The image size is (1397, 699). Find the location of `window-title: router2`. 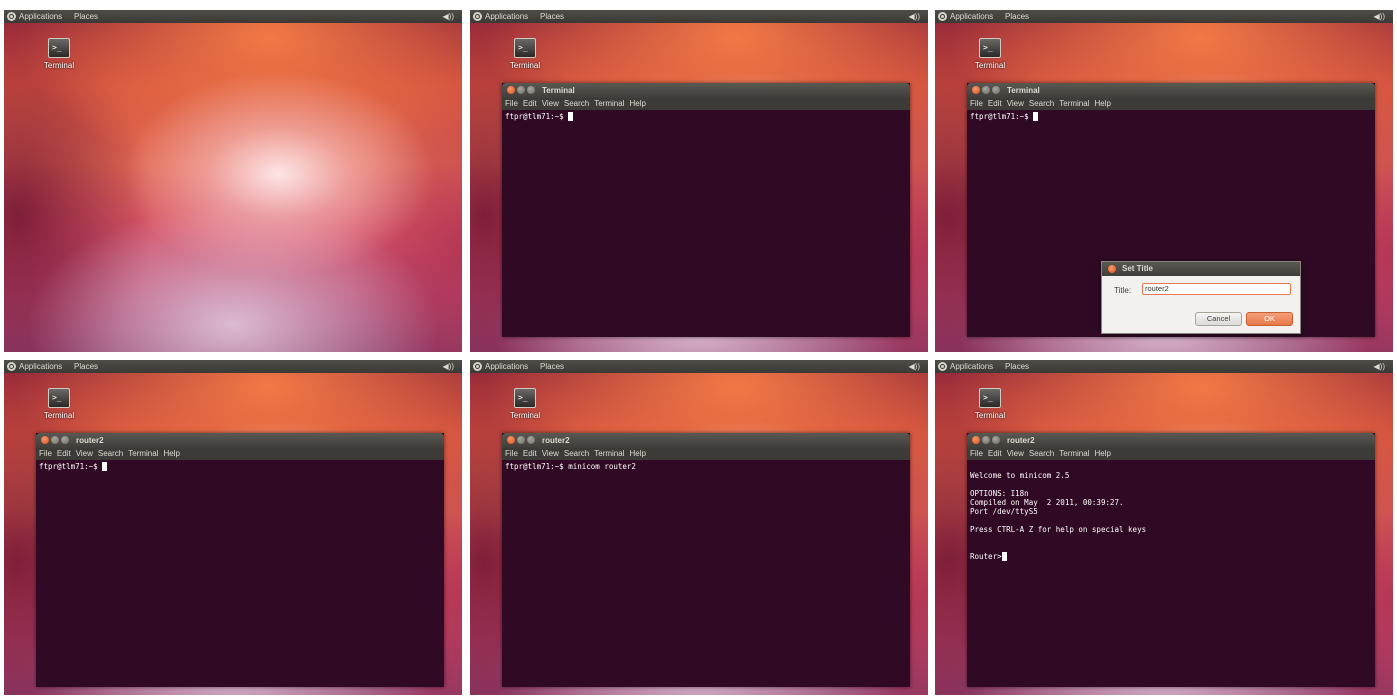

window-title: router2 is located at coordinates (1021, 440).